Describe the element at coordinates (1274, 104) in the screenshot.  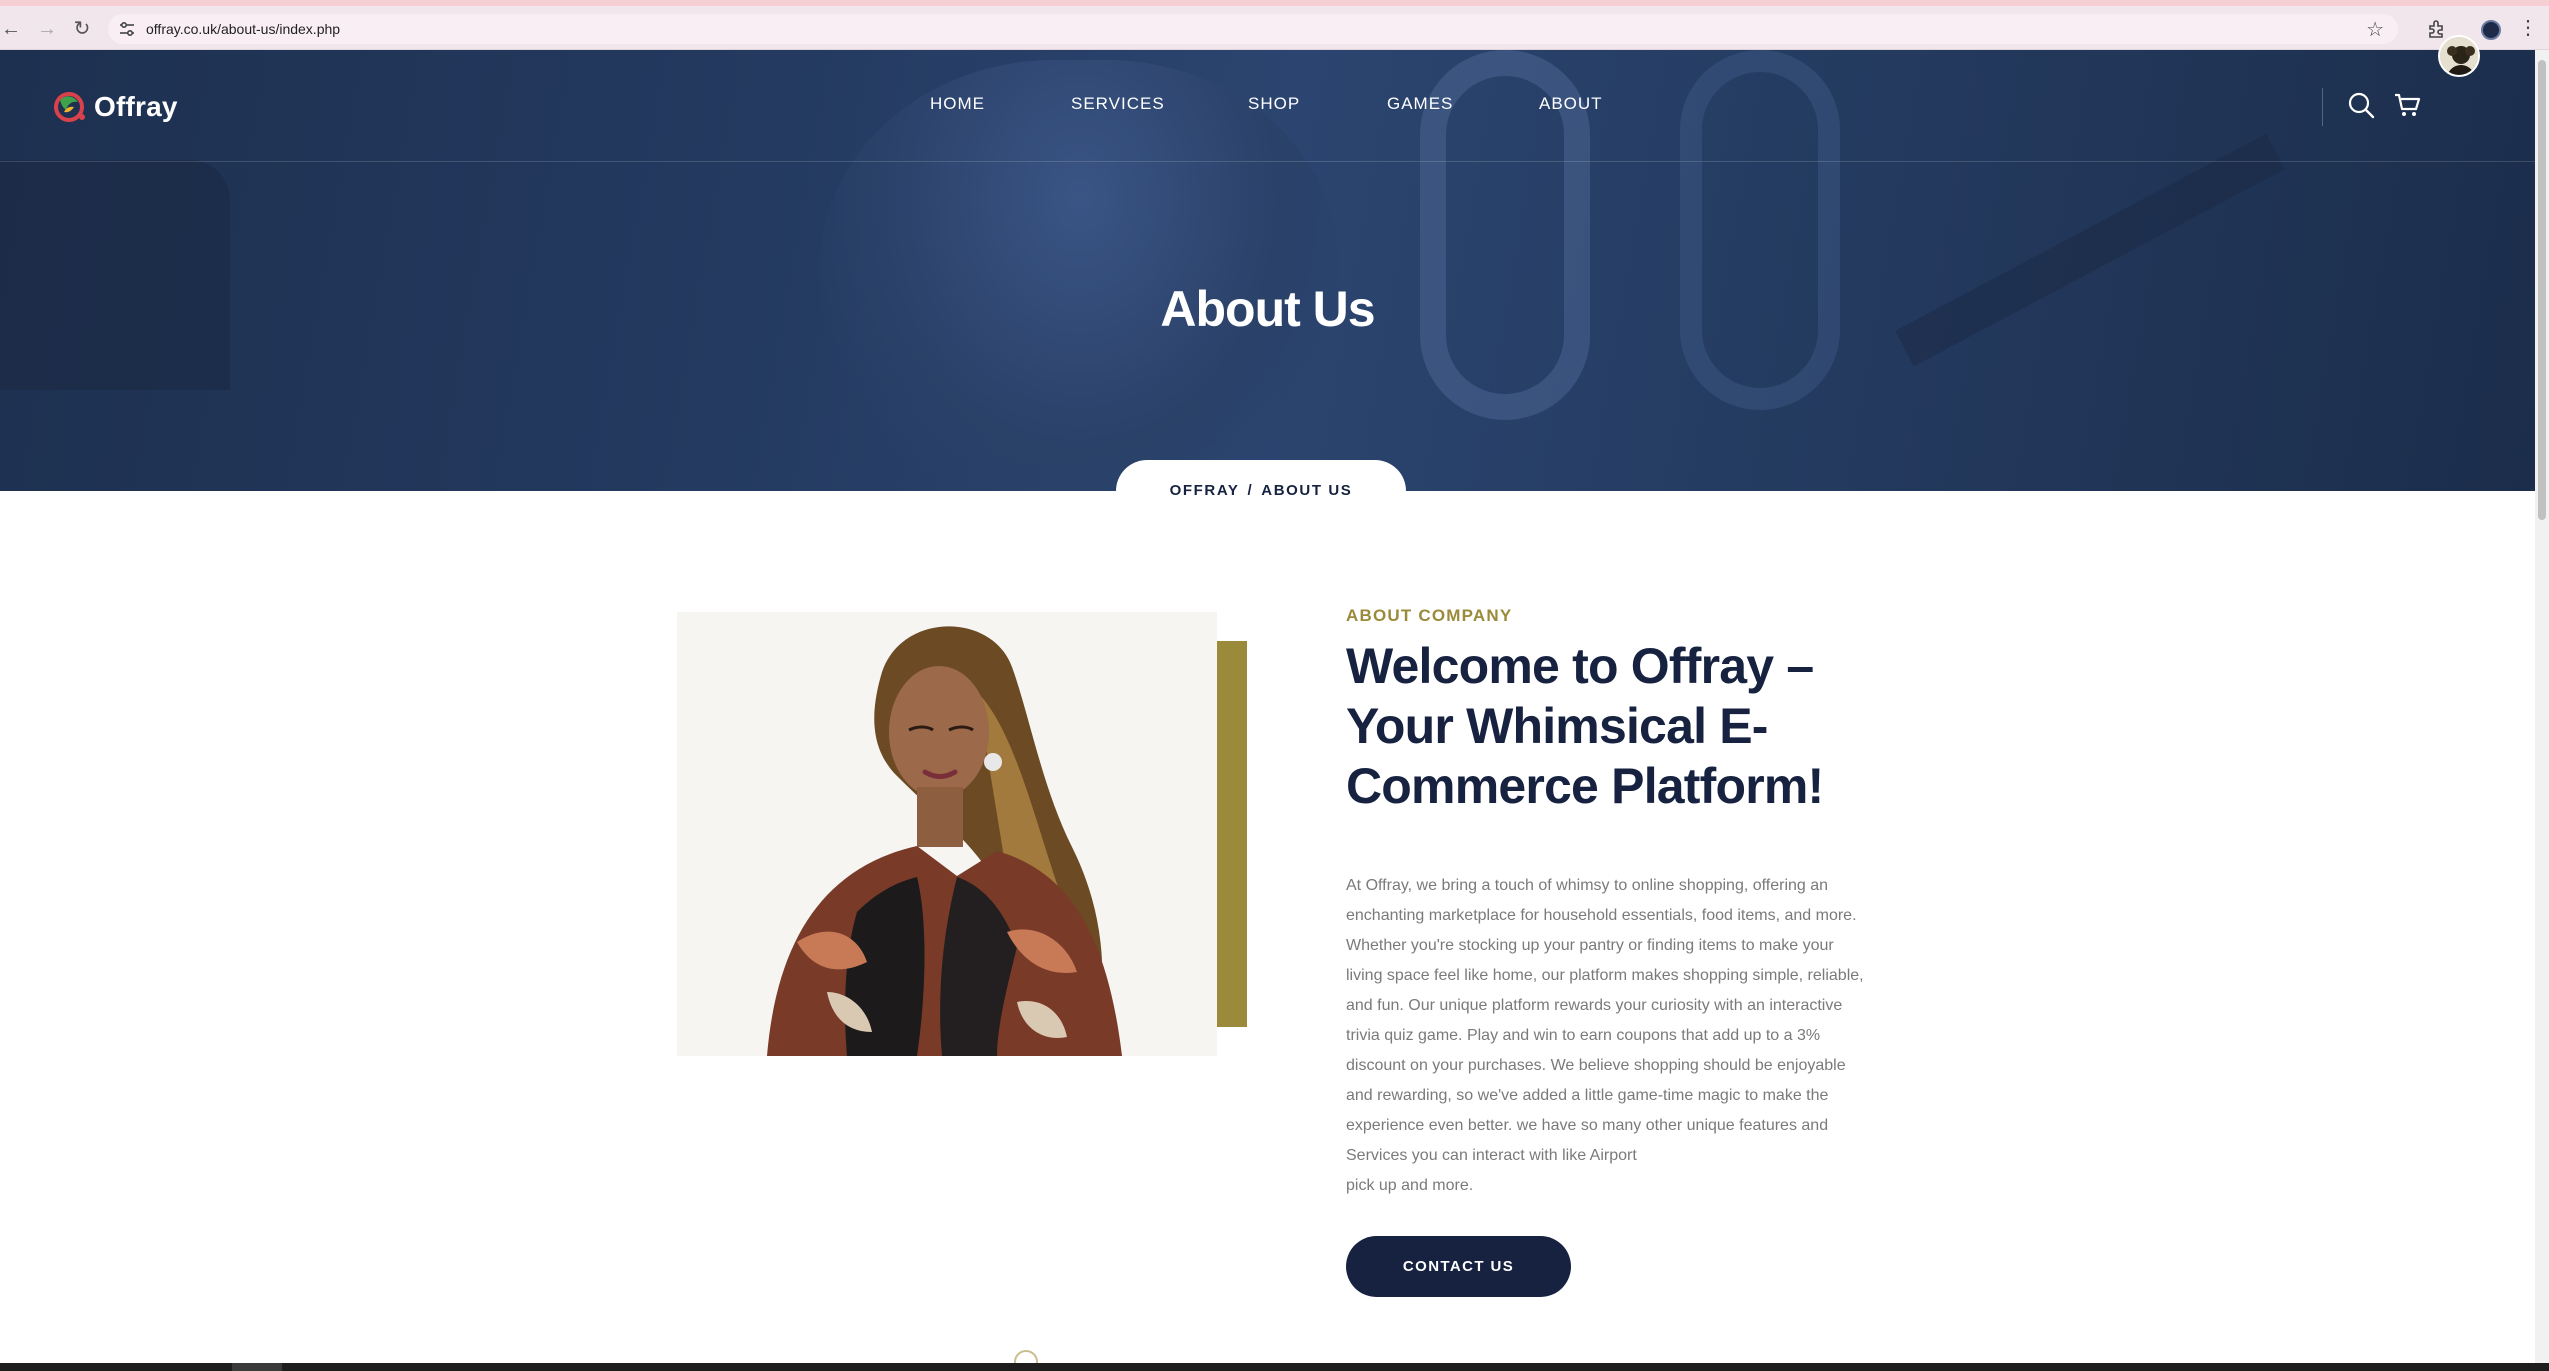
I see `nav-shop: SHOP` at that location.